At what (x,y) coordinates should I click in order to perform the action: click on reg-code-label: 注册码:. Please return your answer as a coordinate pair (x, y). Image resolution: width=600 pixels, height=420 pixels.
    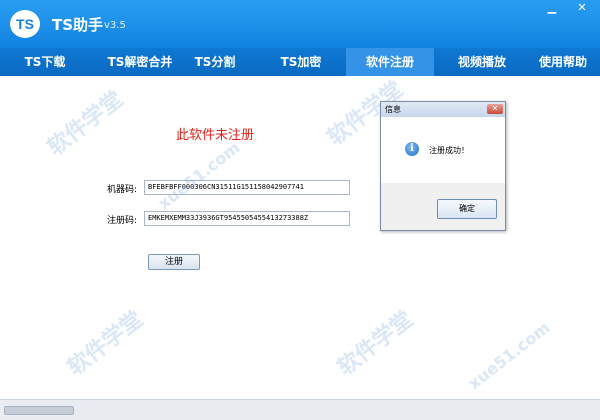
    Looking at the image, I should click on (122, 221).